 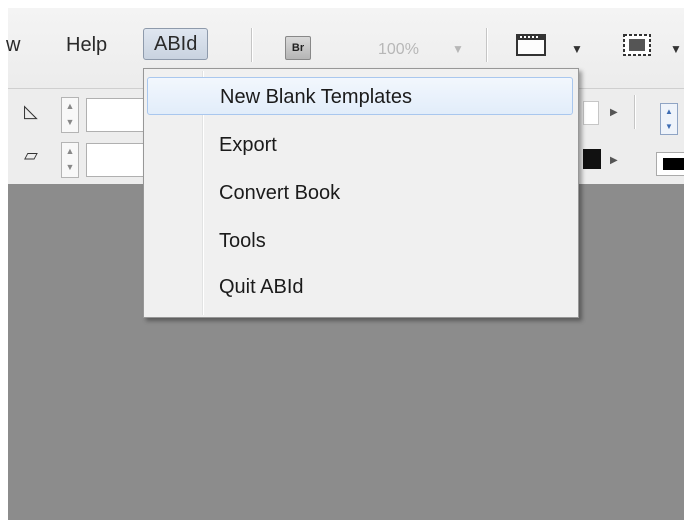 I want to click on menu-item-tools: Tools, so click(x=360, y=241).